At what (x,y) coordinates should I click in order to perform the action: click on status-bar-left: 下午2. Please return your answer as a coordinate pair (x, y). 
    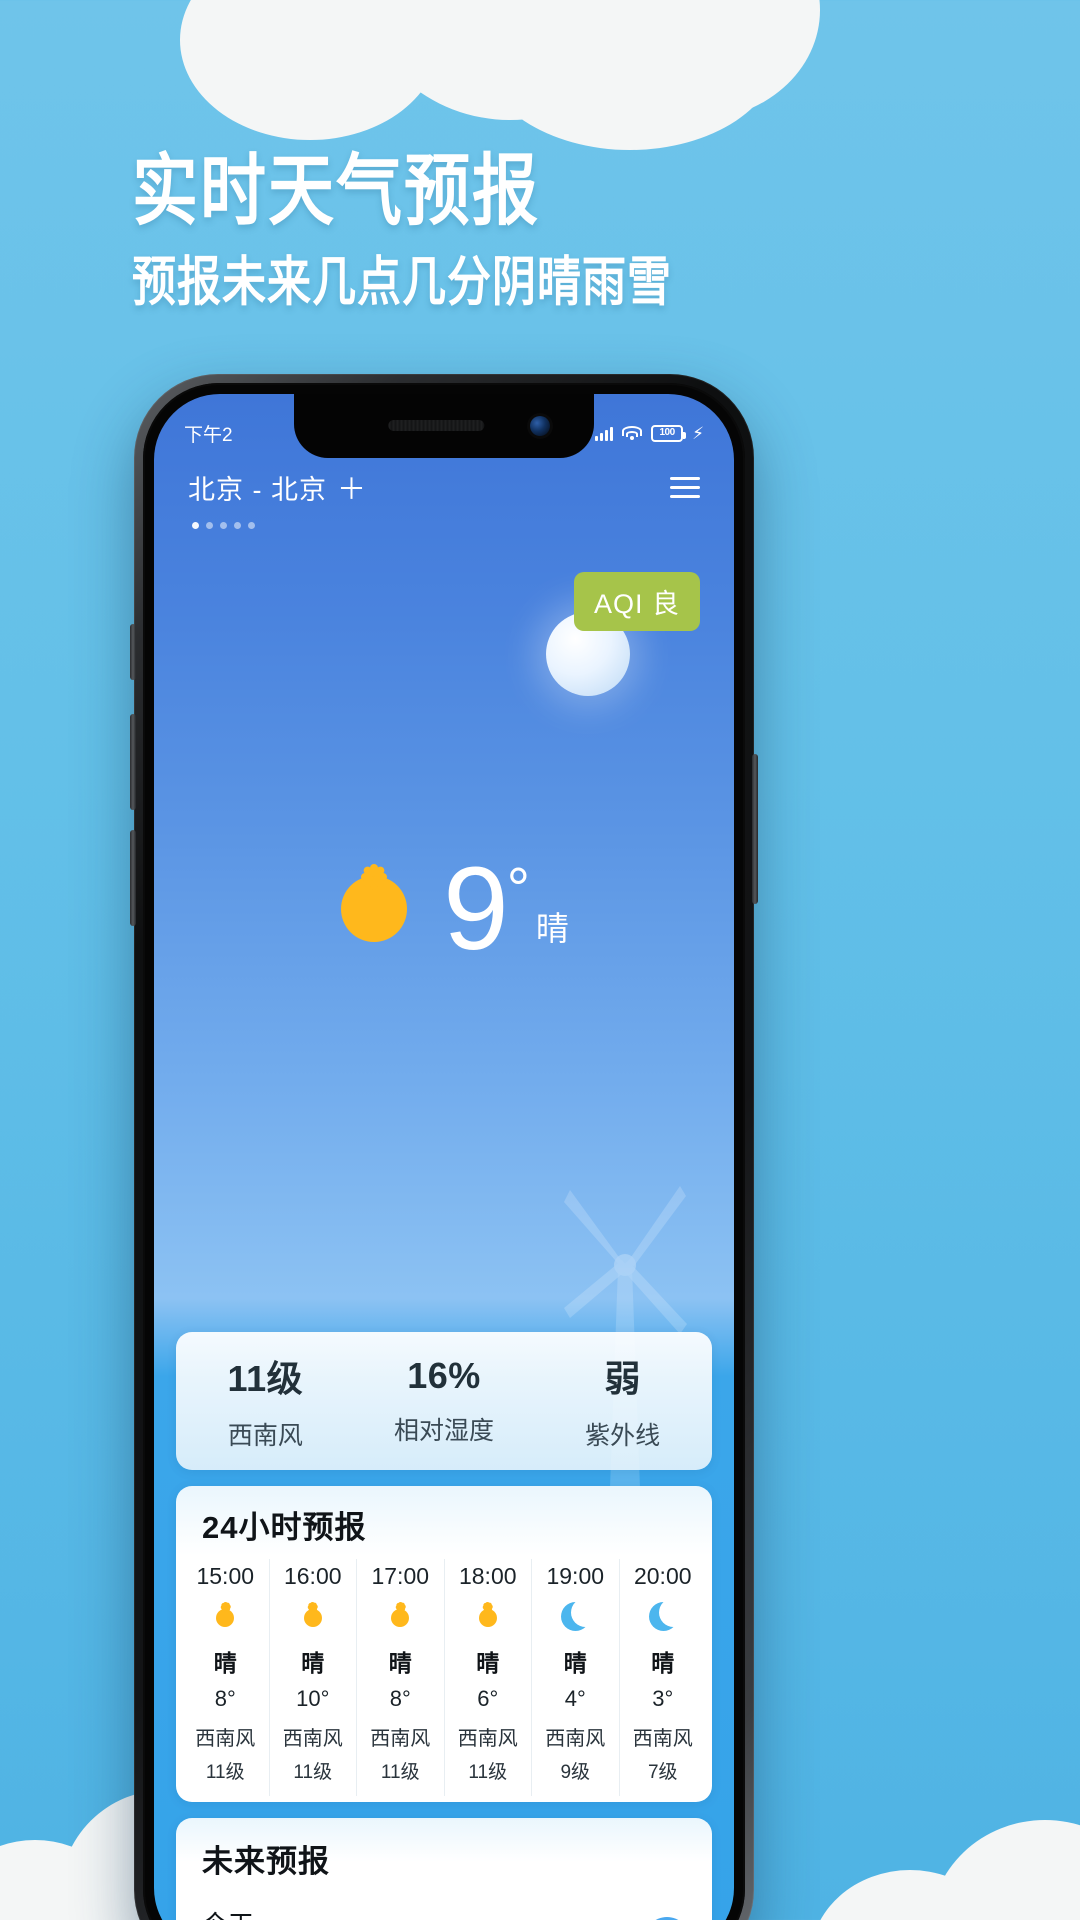
    Looking at the image, I should click on (208, 426).